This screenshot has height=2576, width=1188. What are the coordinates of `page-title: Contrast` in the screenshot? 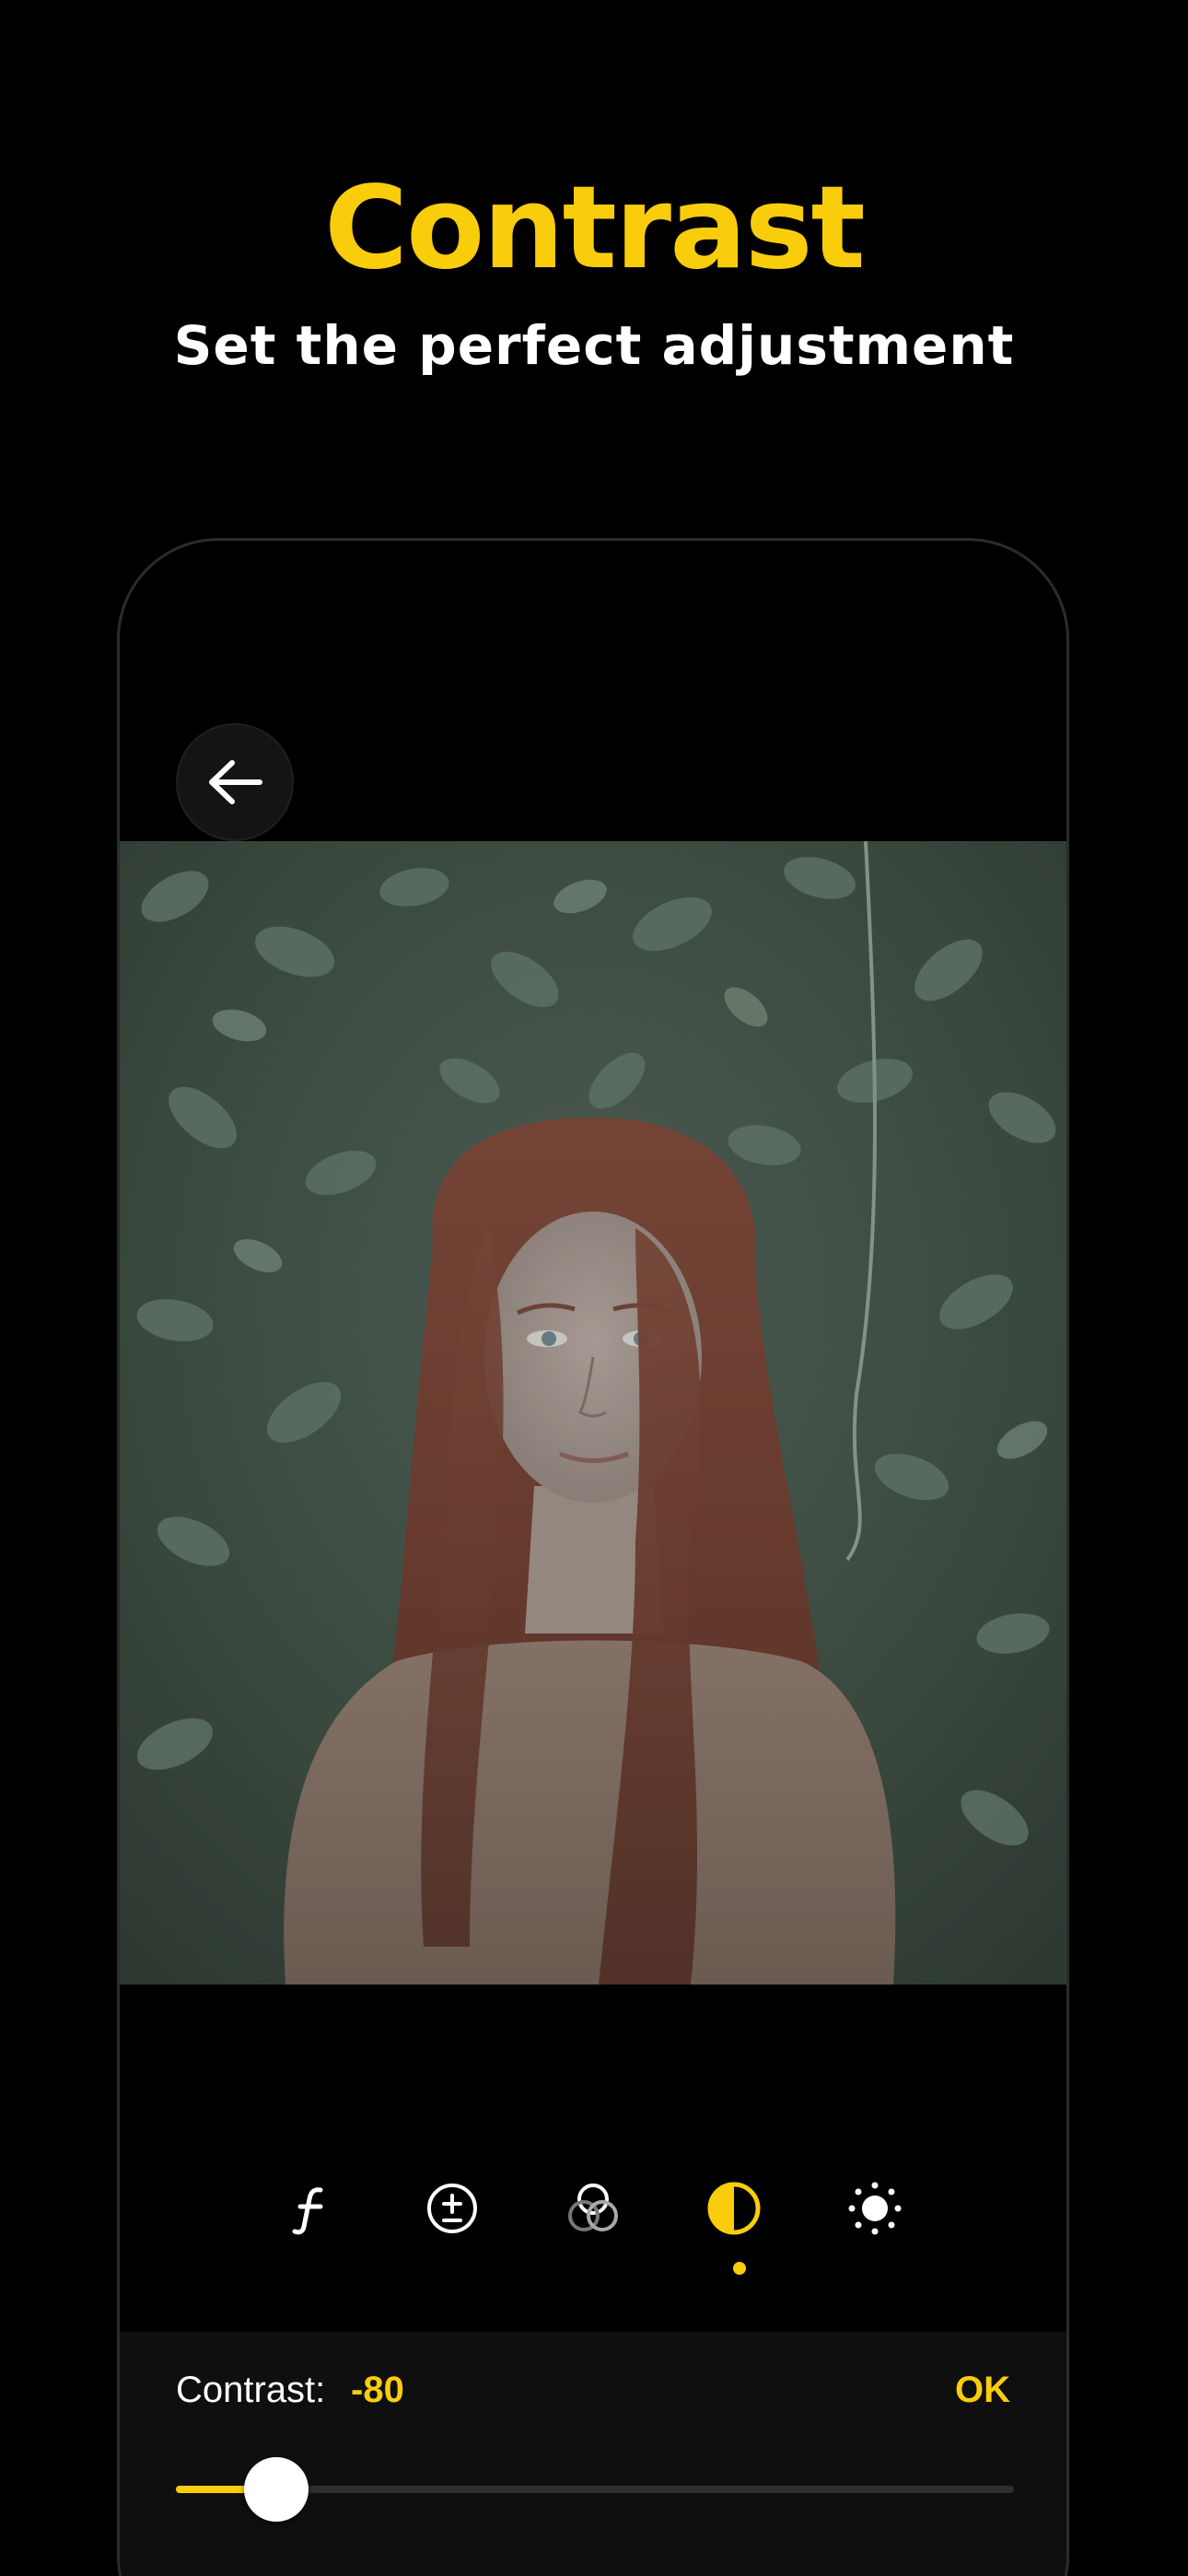 It's located at (595, 228).